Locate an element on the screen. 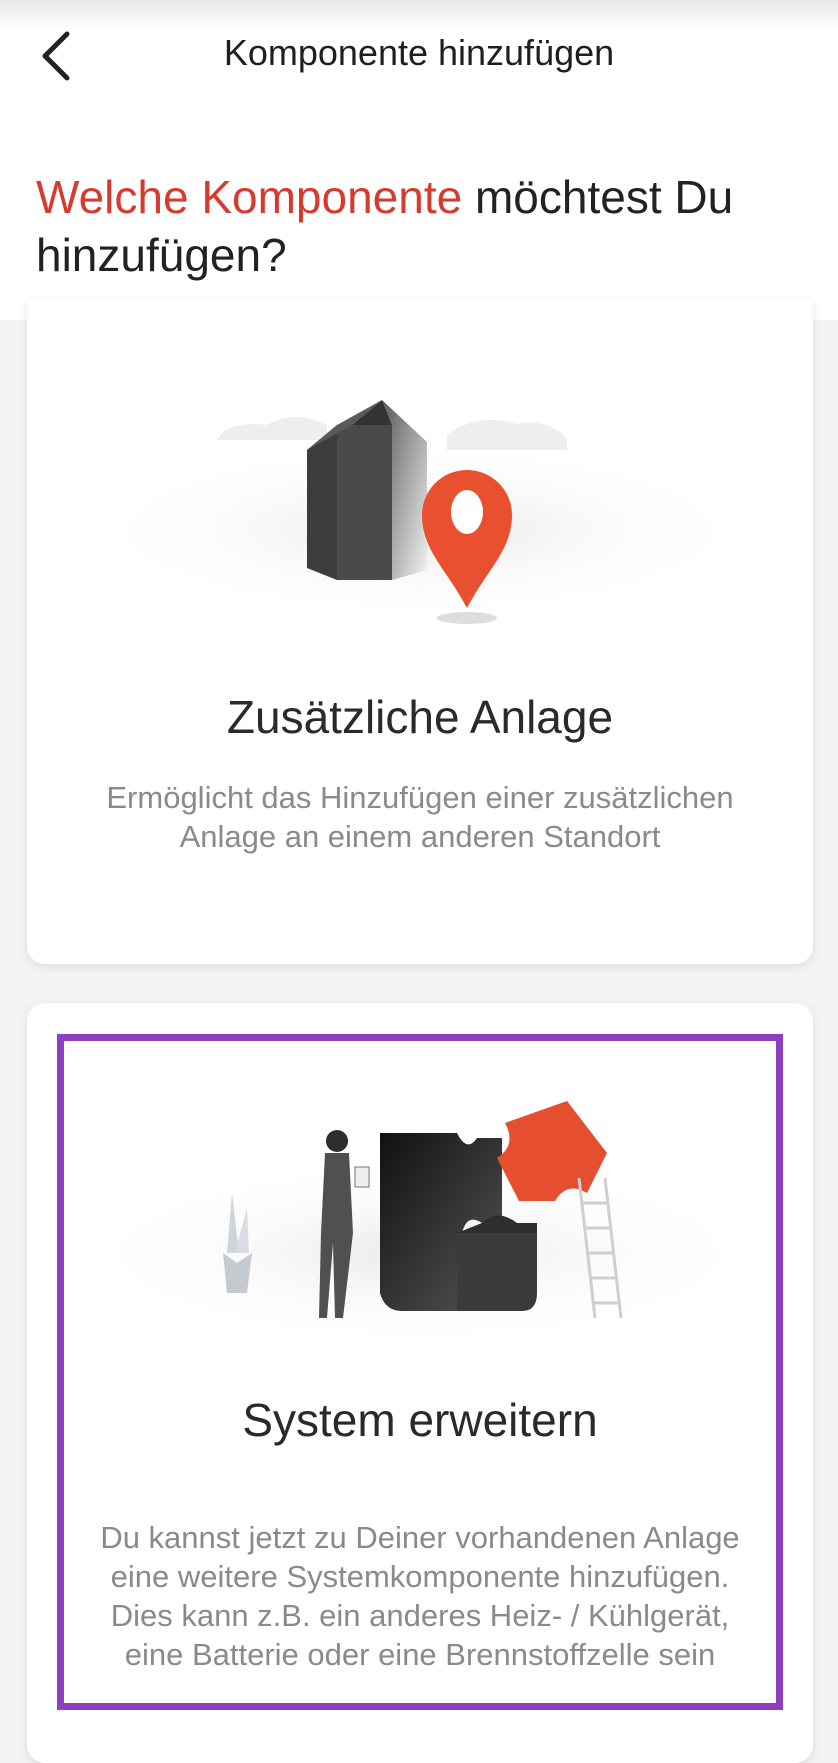  puzzle-person-illustration is located at coordinates (420, 1224).